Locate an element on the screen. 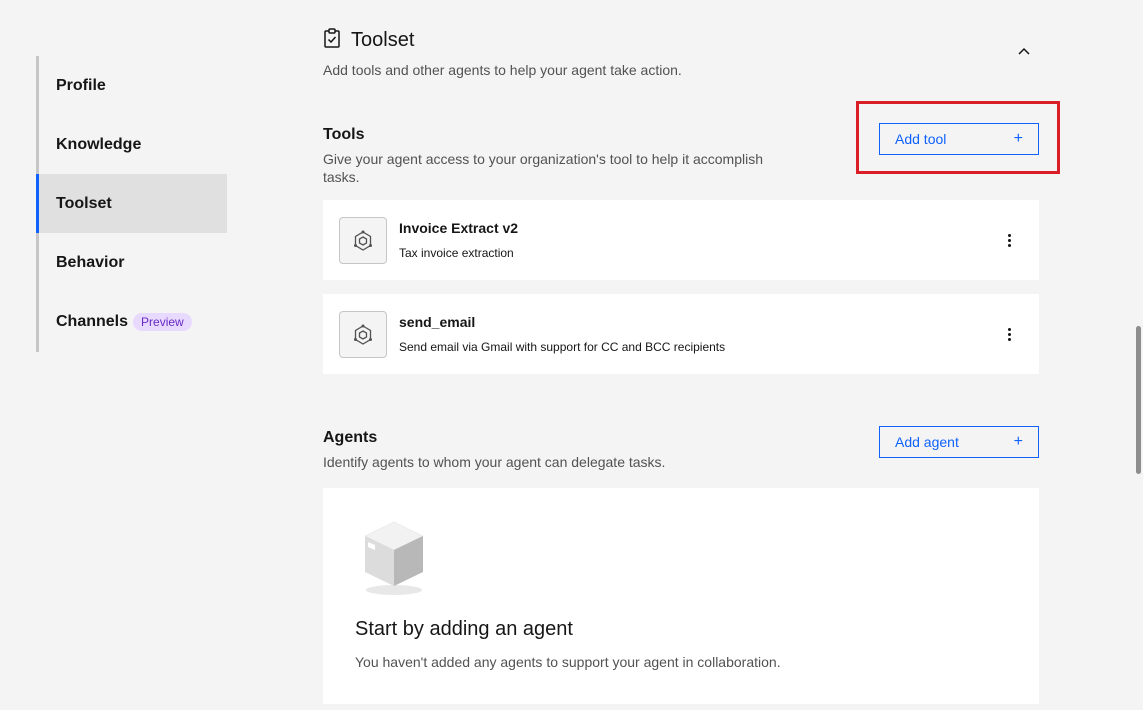 This screenshot has height=710, width=1143. sidebar-item-label: Knowledge is located at coordinates (99, 144).